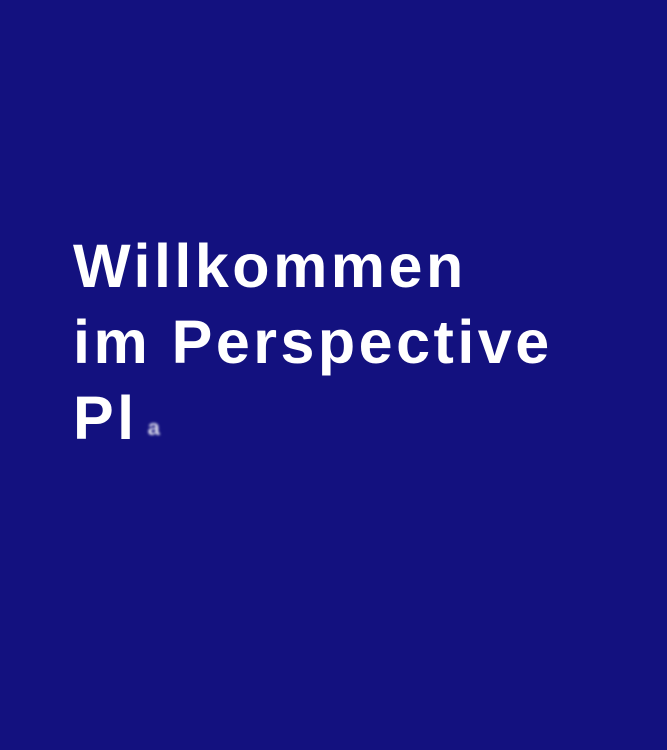  I want to click on headline-line-3-text: Pl, so click(105, 418).